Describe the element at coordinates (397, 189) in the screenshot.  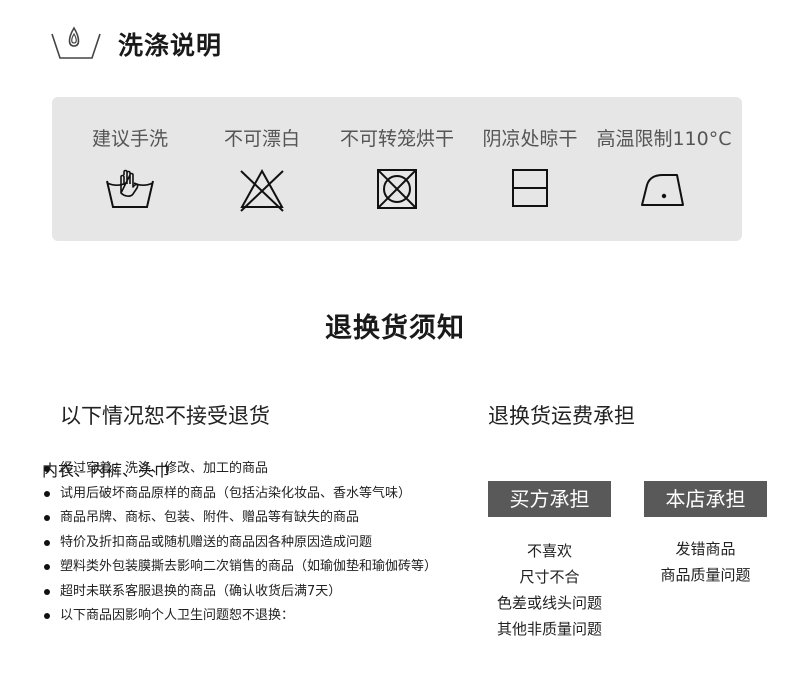
I see `no-tumble-dry-icon` at that location.